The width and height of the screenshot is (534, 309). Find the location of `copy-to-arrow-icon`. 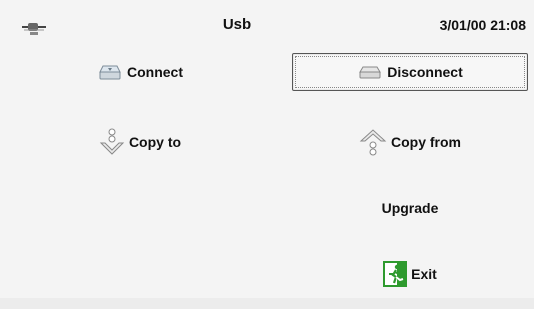

copy-to-arrow-icon is located at coordinates (112, 141).